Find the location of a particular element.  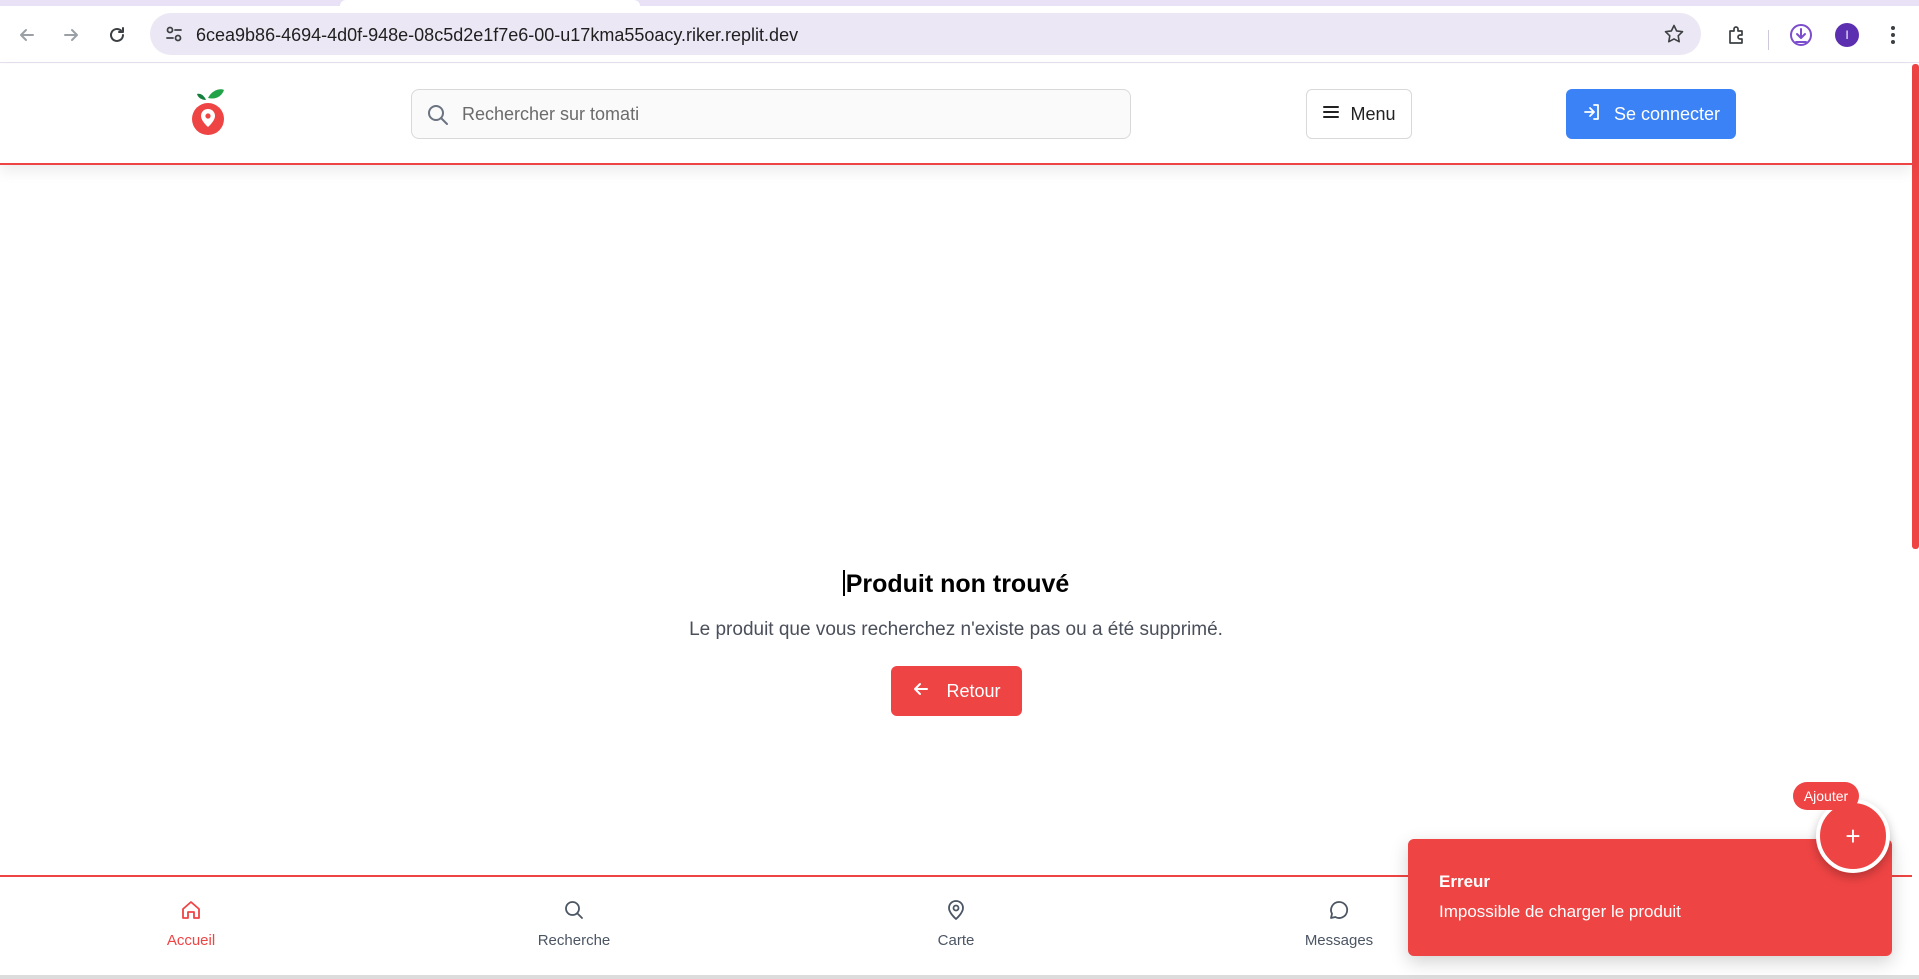

login-icon is located at coordinates (1592, 114).